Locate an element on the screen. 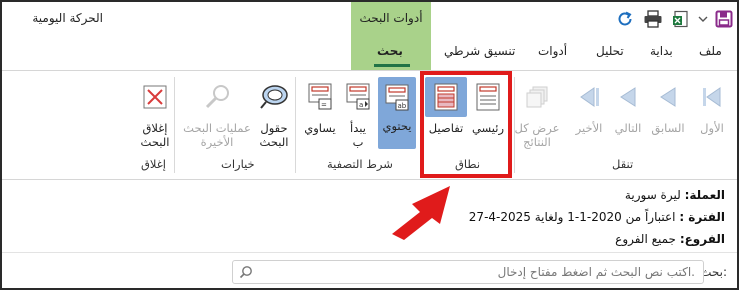 Image resolution: width=739 pixels, height=290 pixels. last-label: الأخير is located at coordinates (589, 128).